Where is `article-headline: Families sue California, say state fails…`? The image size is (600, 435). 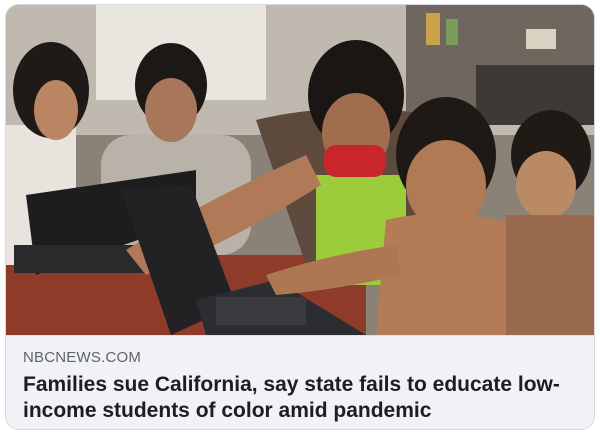
article-headline: Families sue California, say state fails… is located at coordinates (303, 398).